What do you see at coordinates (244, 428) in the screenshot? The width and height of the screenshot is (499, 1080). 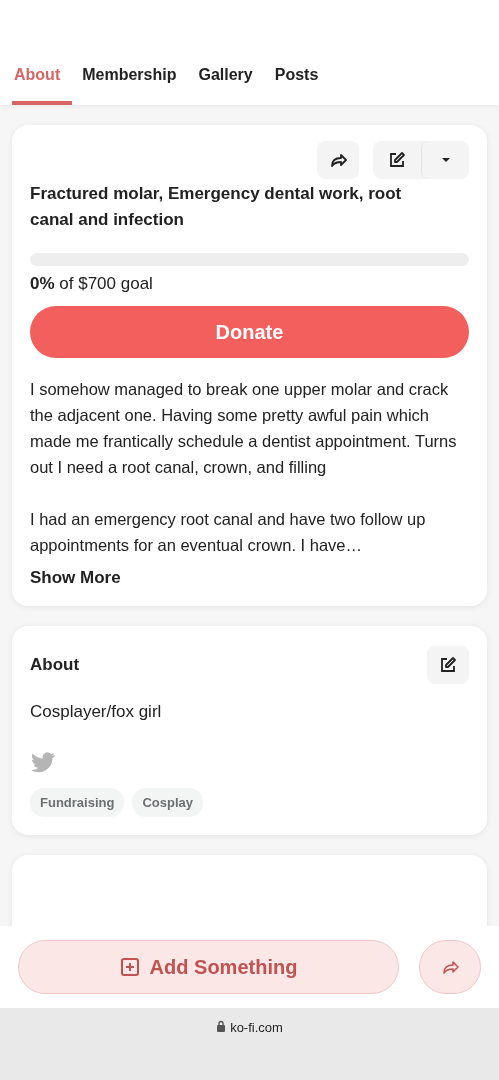 I see `description-text: I somehow managed to break one upper molar and crack the adjacent one. Having some pretty awful pain which made me frantically schedule a dentist appointment. Turns out I need a root canal, crown, and filling` at bounding box center [244, 428].